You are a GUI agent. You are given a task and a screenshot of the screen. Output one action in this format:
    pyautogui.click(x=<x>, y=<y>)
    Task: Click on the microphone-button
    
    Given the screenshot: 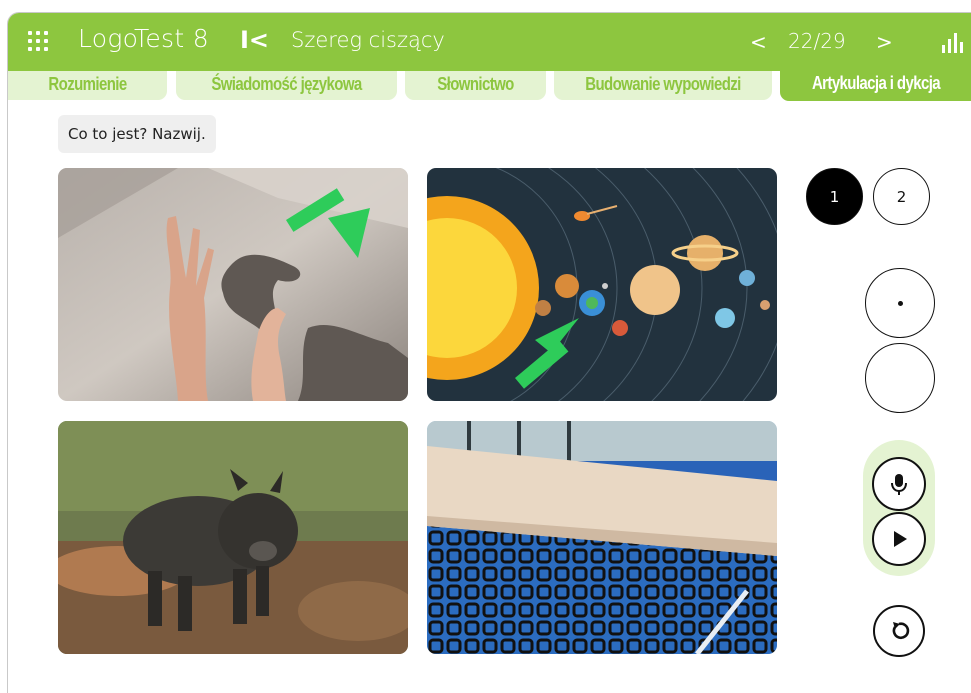 What is the action you would take?
    pyautogui.click(x=899, y=484)
    